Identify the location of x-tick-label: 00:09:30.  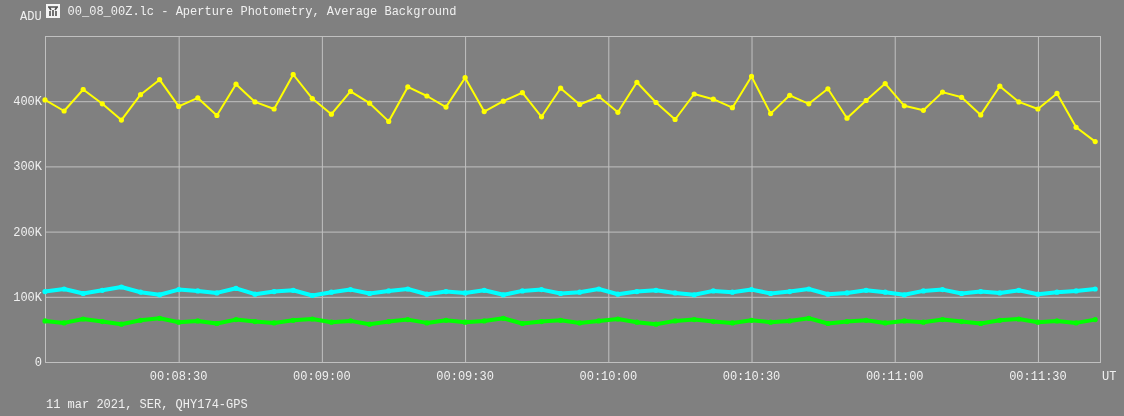
(465, 377).